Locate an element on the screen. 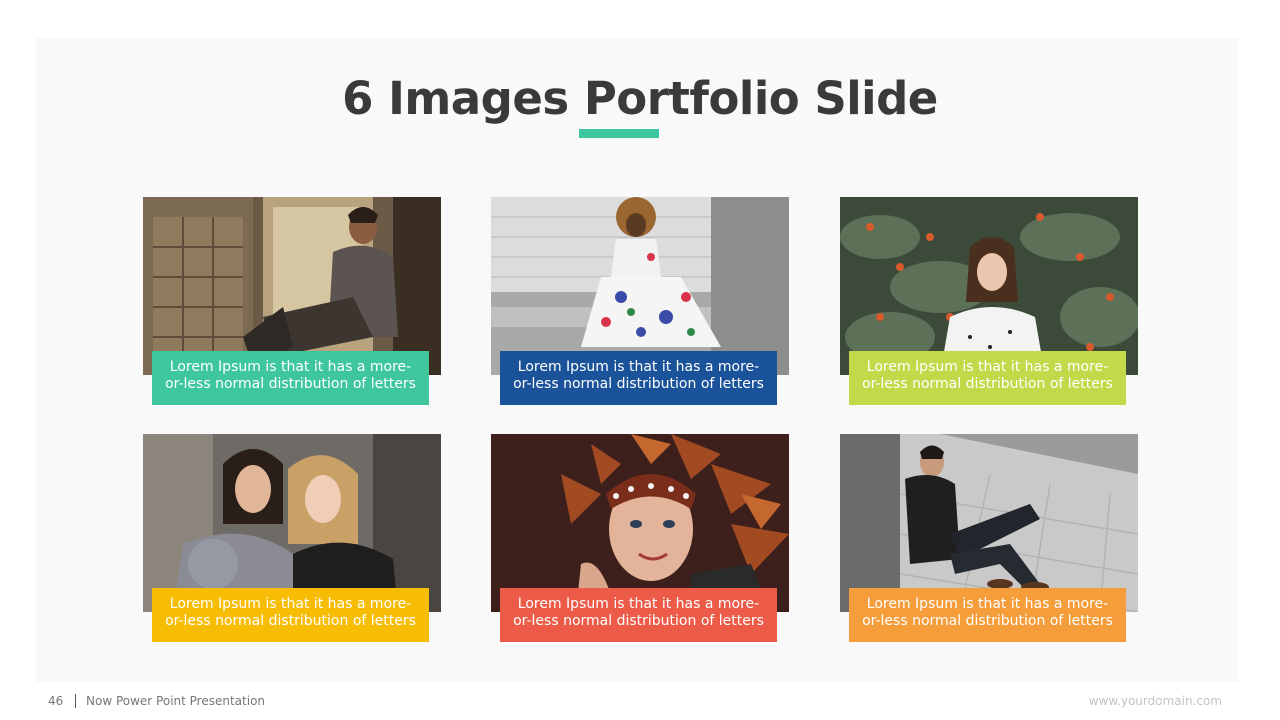  footer-divider is located at coordinates (75, 701).